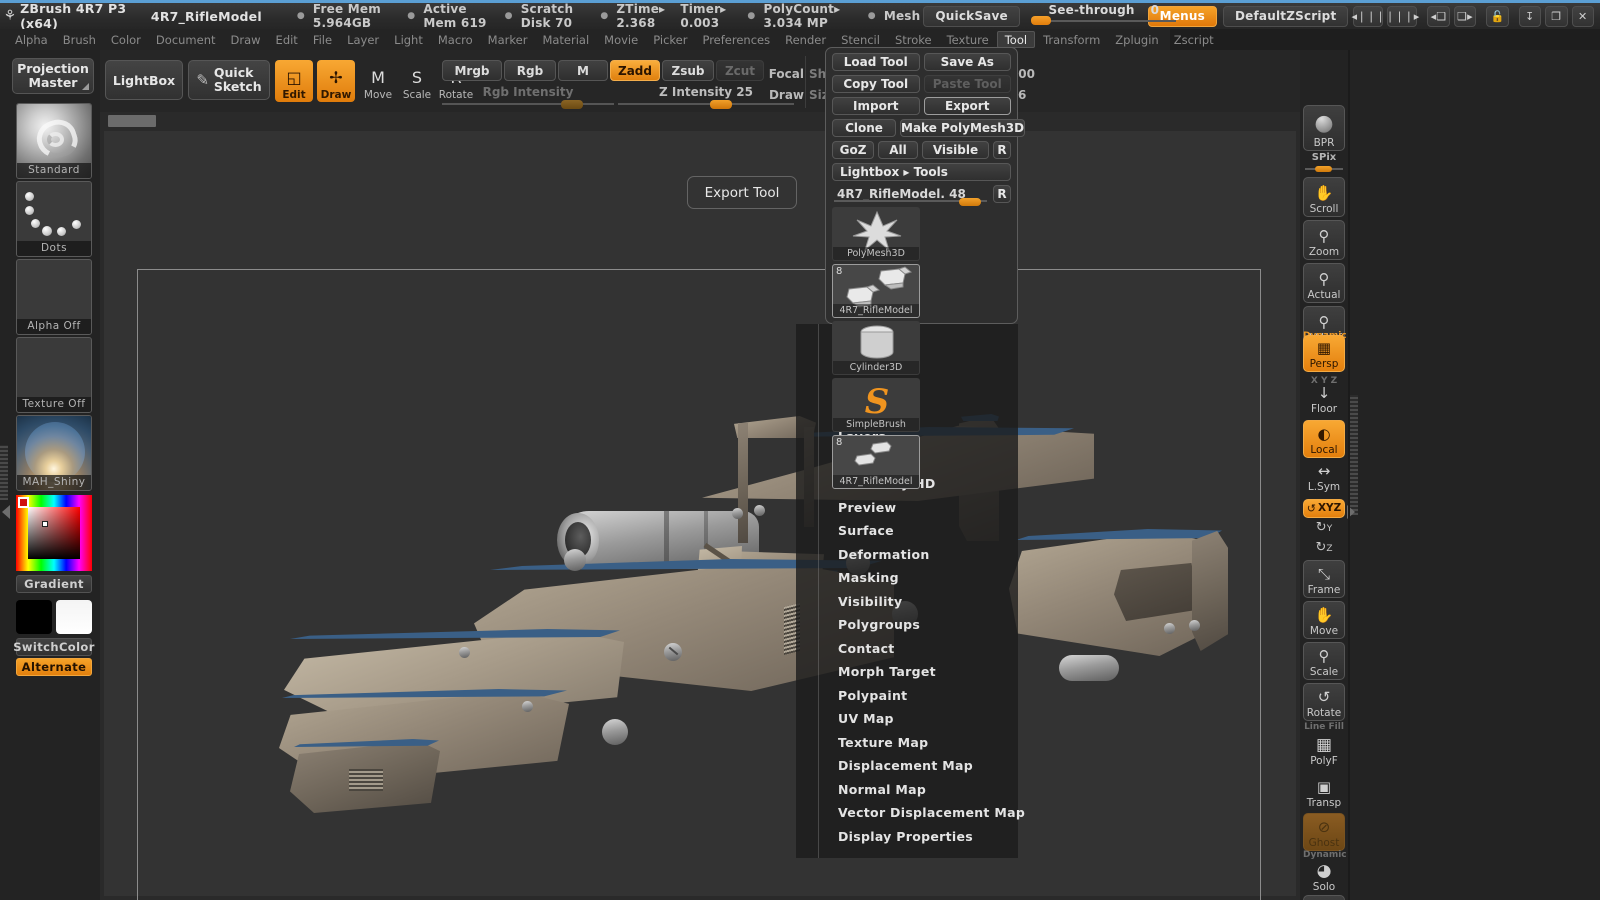 The height and width of the screenshot is (900, 1600). Describe the element at coordinates (408, 39) in the screenshot. I see `menu-item-light: Light` at that location.